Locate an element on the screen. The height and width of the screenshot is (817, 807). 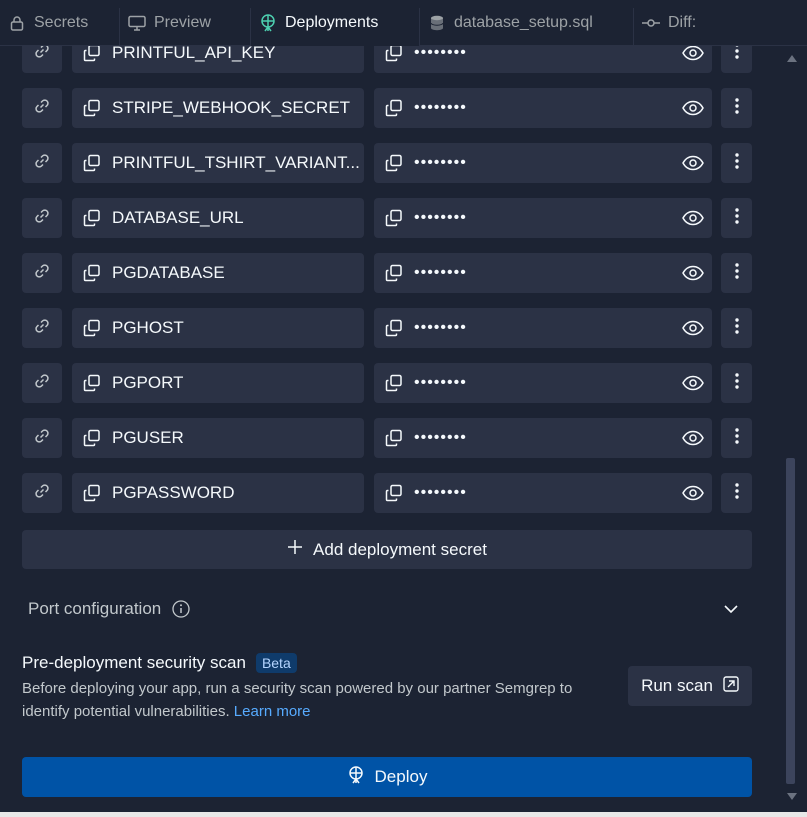
secret-key-field: DATABASE_URL is located at coordinates (218, 218).